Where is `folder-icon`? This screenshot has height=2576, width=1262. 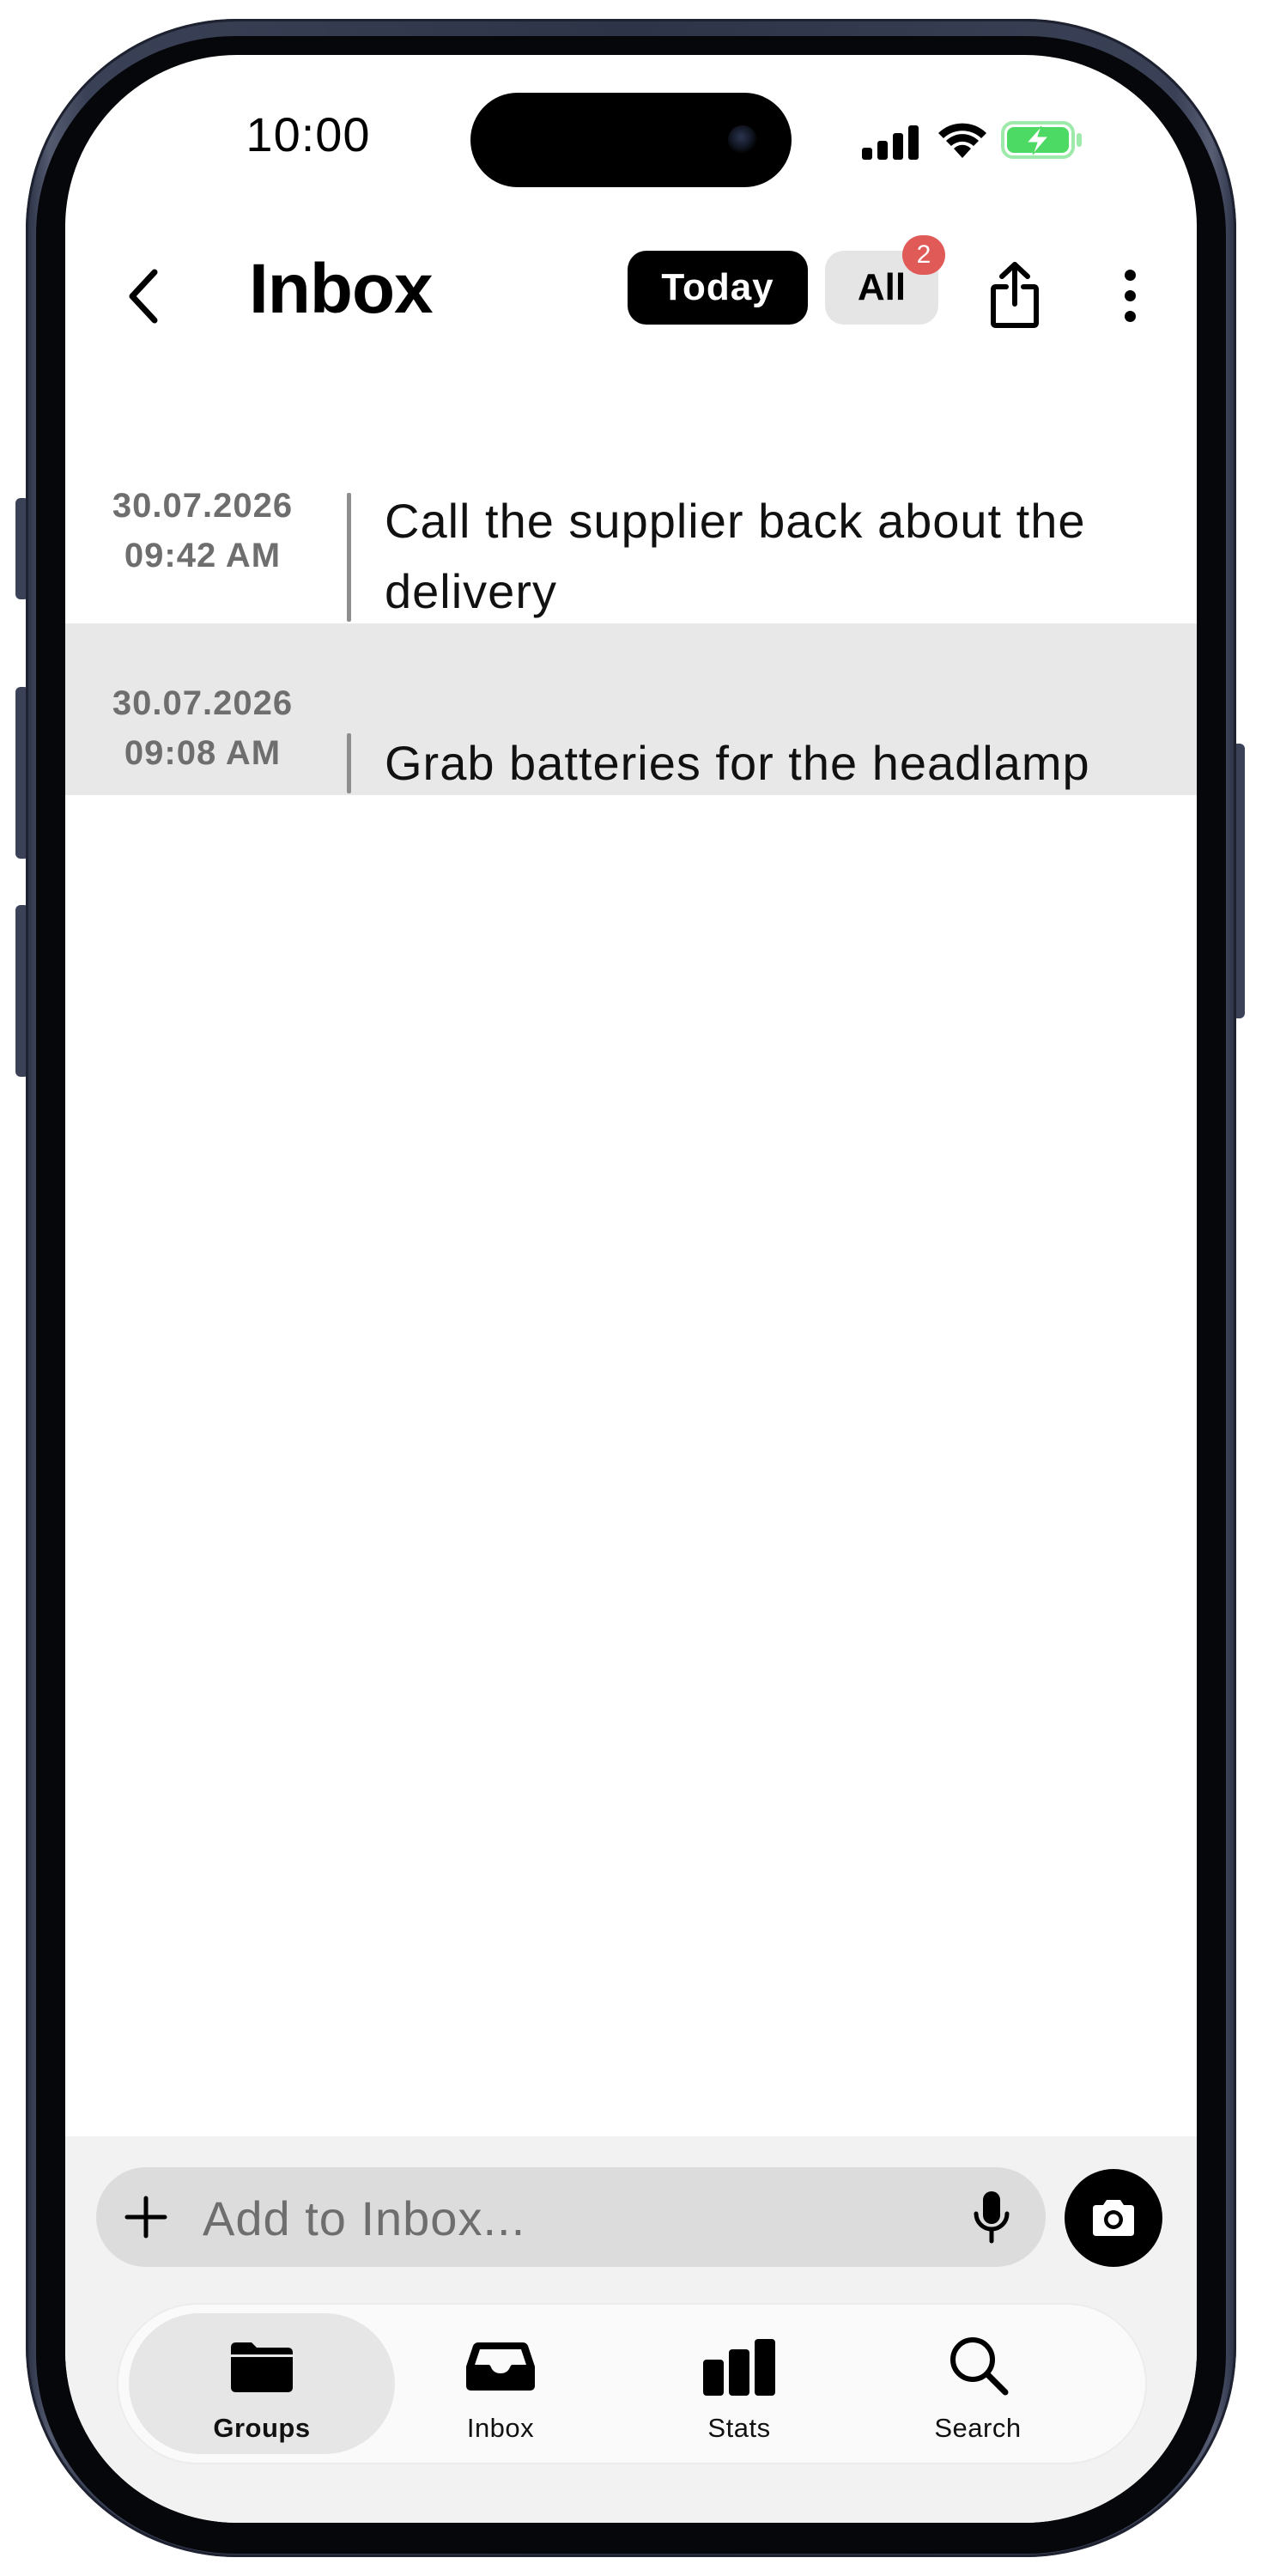
folder-icon is located at coordinates (262, 2367).